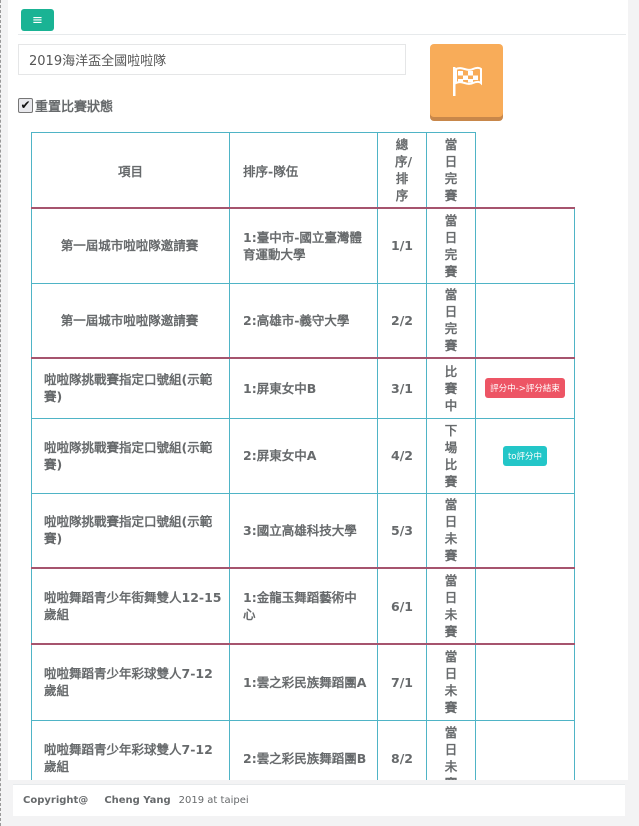 The image size is (639, 826). Describe the element at coordinates (322, 34) in the screenshot. I see `header-divider` at that location.